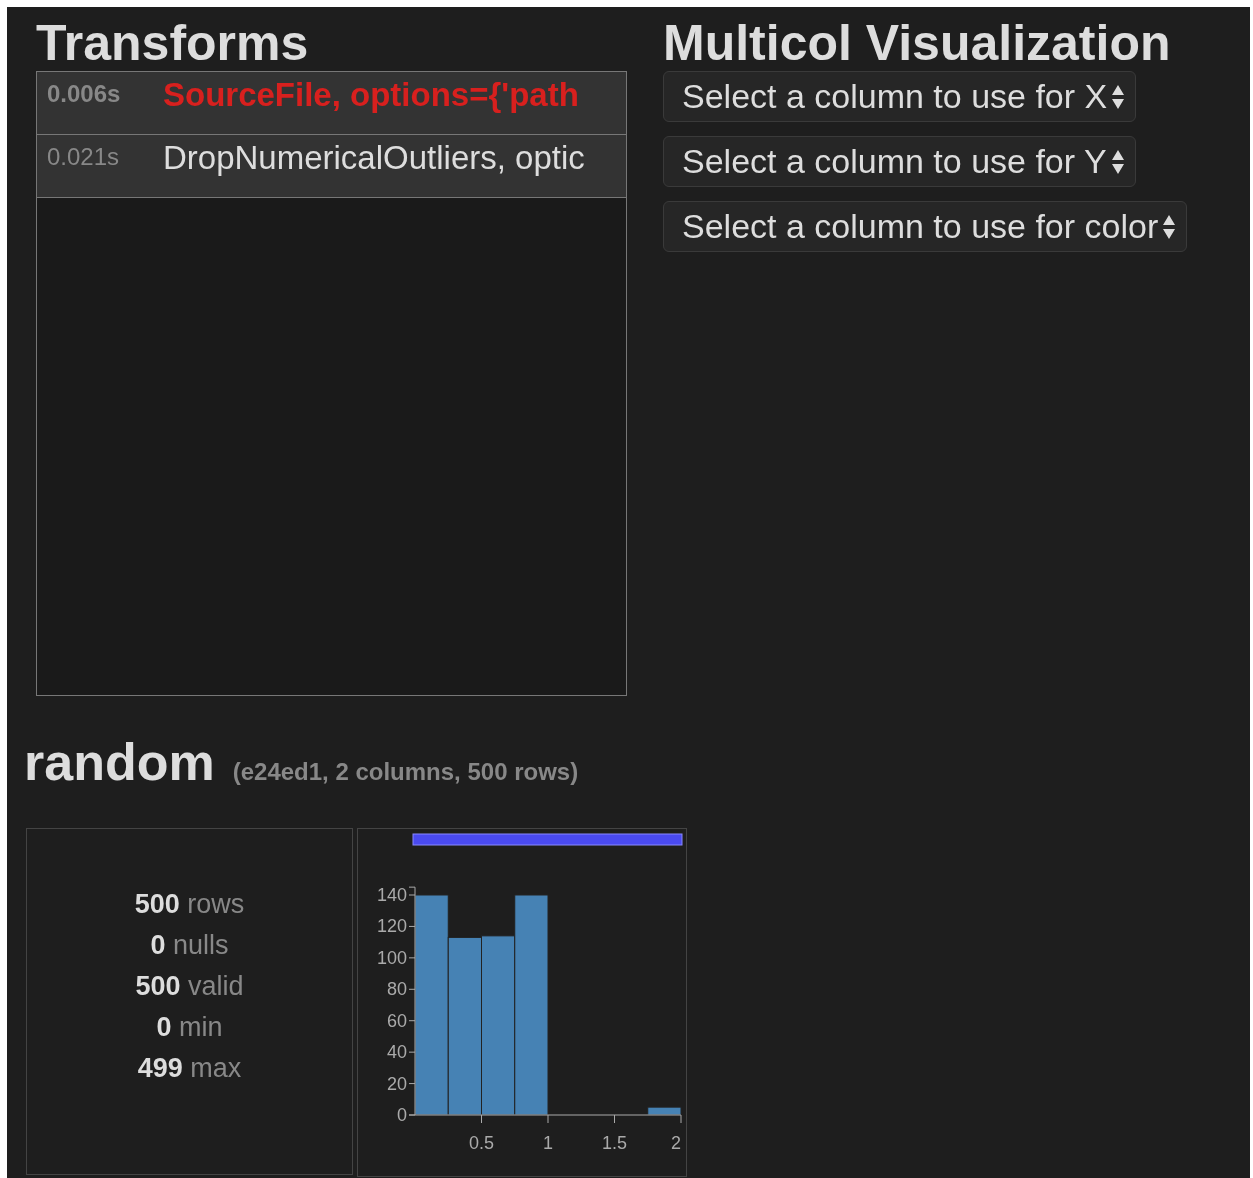  I want to click on stat-line: 500 valid, so click(189, 986).